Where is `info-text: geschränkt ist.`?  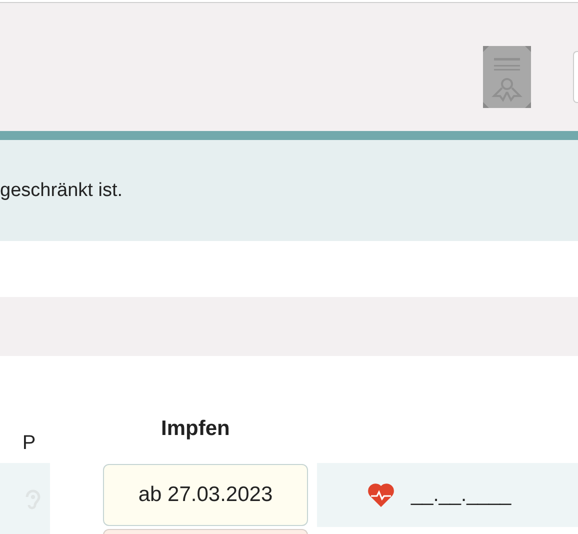
info-text: geschränkt ist. is located at coordinates (61, 191).